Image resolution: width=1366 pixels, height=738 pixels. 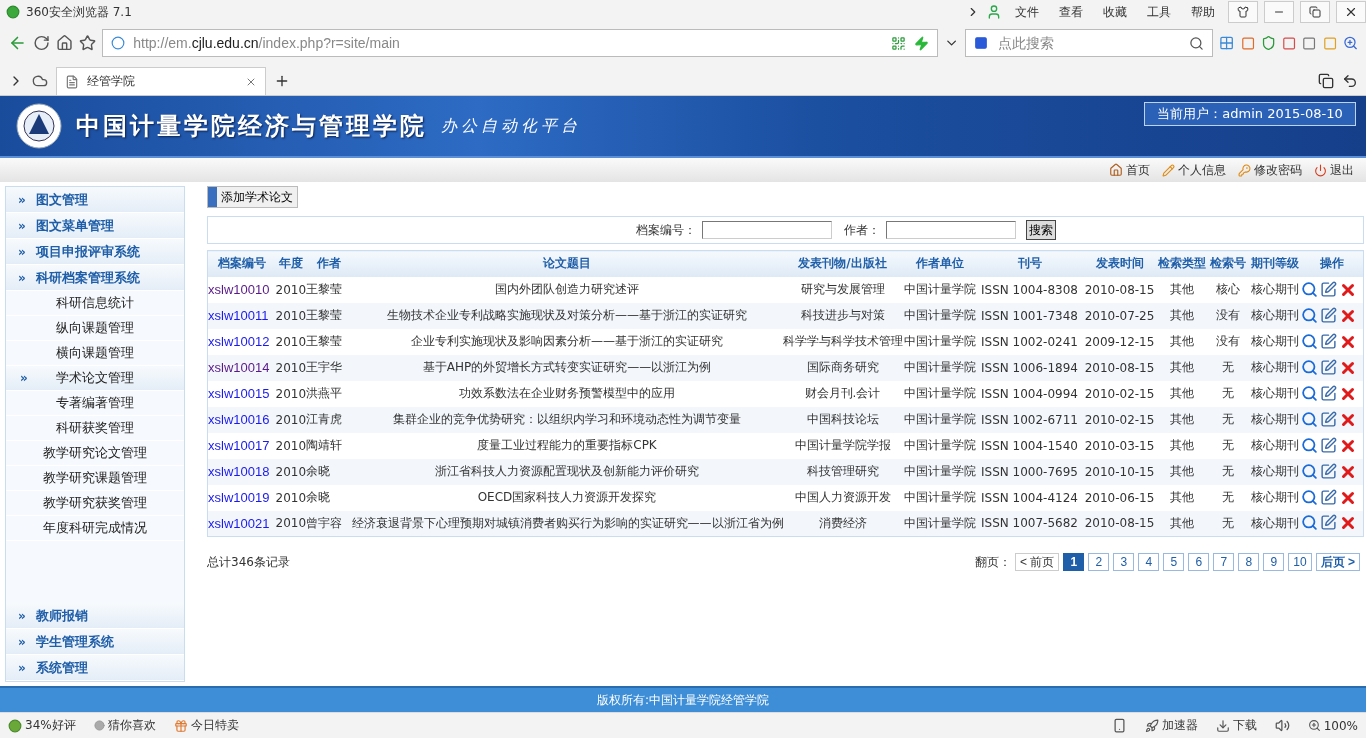 What do you see at coordinates (1227, 43) in the screenshot?
I see `apps-icon` at bounding box center [1227, 43].